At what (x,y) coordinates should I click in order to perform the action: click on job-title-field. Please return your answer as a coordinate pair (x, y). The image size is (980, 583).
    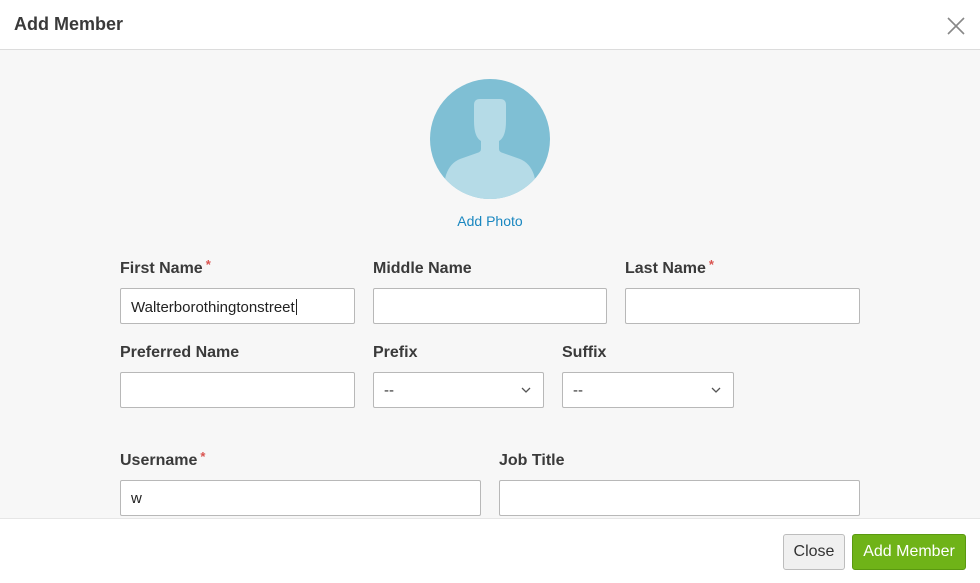
    Looking at the image, I should click on (679, 498).